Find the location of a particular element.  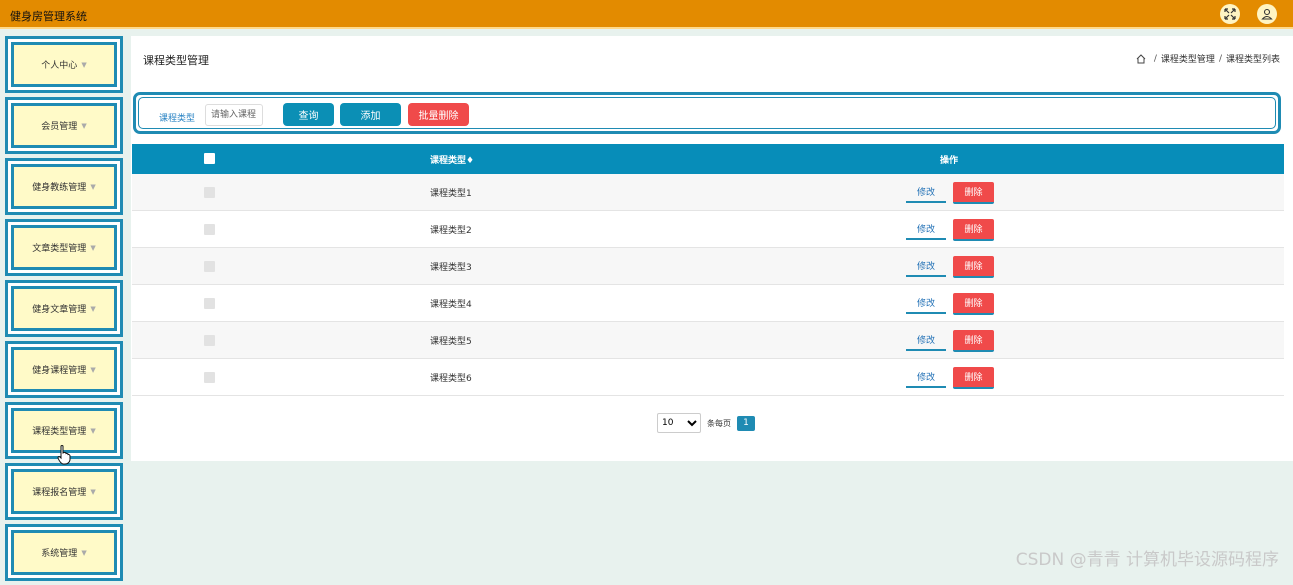

sidebar-item-label: 系统管理 is located at coordinates (59, 554).